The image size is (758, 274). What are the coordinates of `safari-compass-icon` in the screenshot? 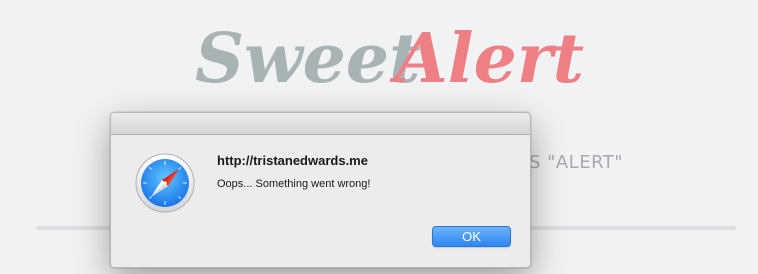 It's located at (165, 183).